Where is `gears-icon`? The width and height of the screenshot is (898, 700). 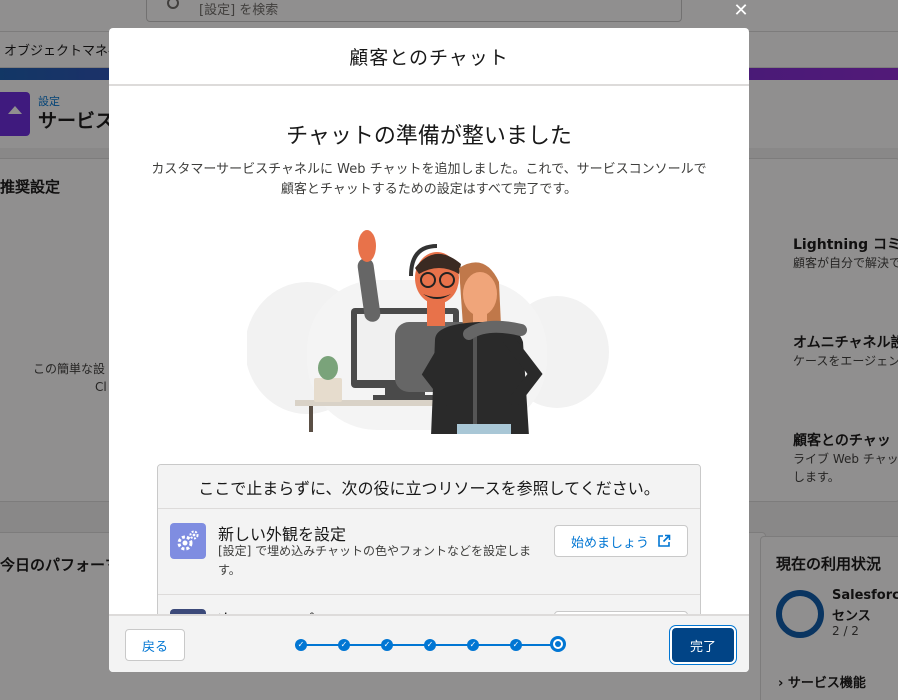
gears-icon is located at coordinates (188, 541).